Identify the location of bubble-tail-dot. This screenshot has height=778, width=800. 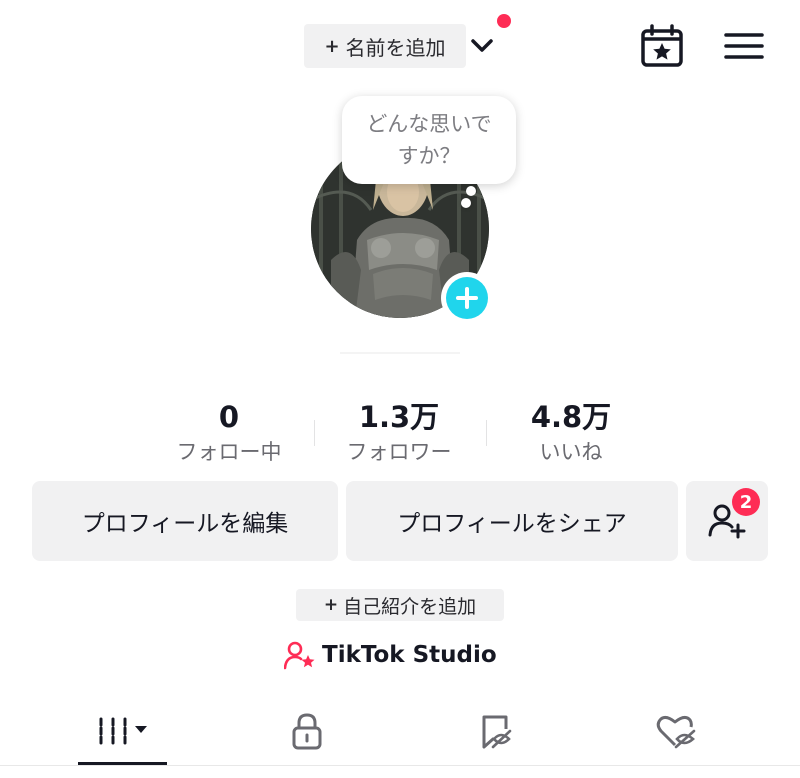
(471, 191).